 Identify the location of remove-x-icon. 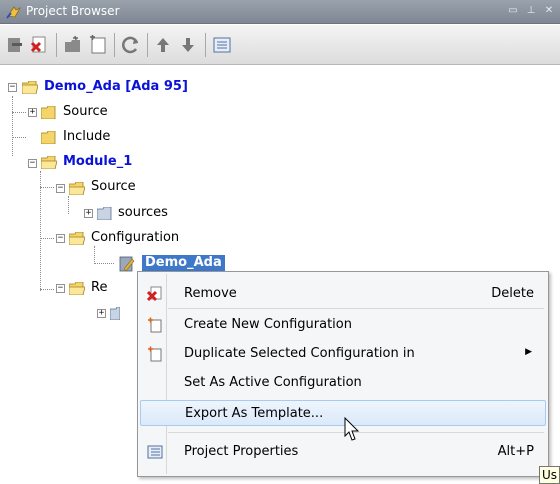
(154, 294).